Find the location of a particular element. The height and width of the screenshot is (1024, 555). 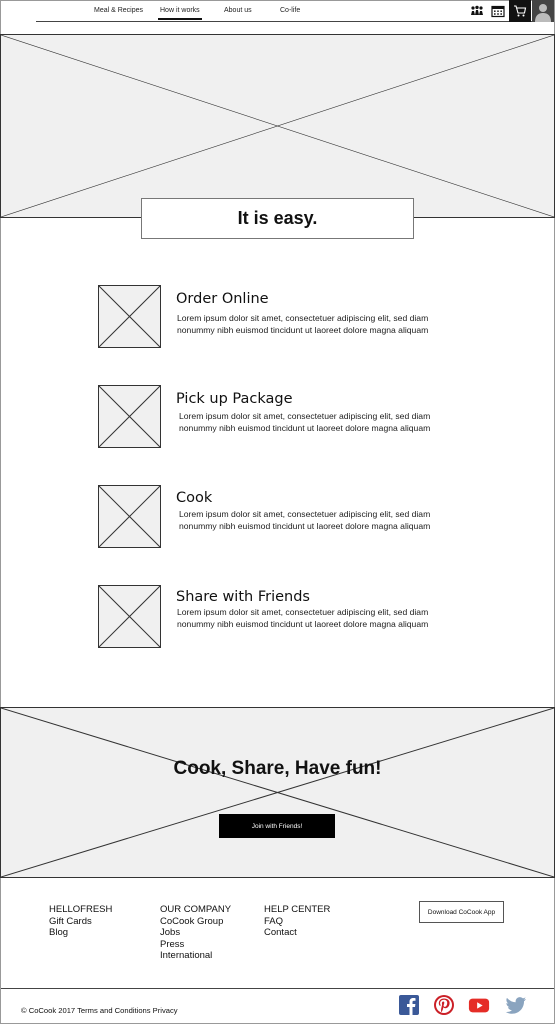

step-image-cook is located at coordinates (129, 516).